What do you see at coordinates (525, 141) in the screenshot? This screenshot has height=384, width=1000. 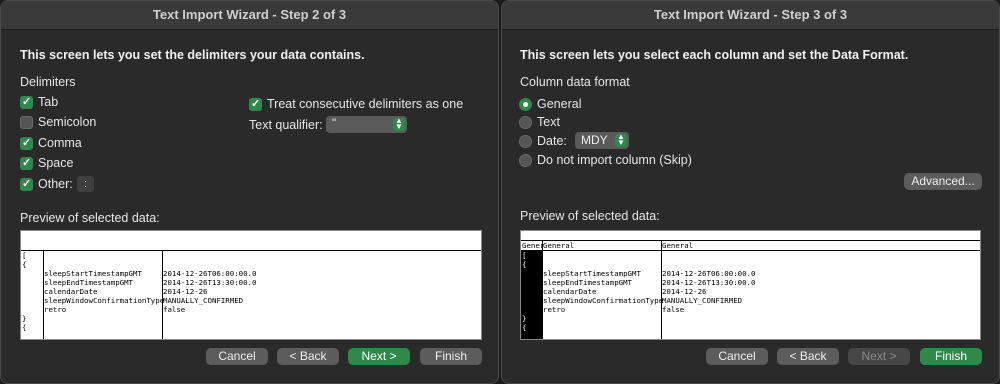 I see `date-radio` at bounding box center [525, 141].